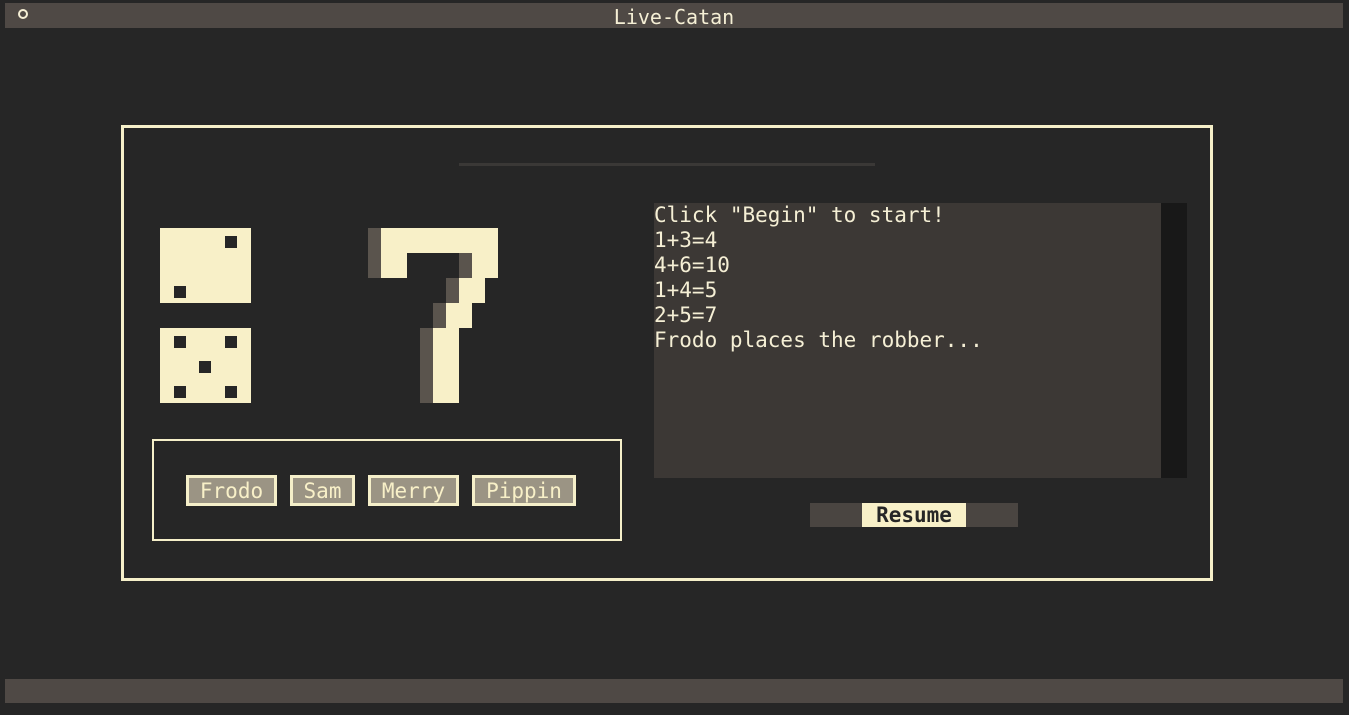 The height and width of the screenshot is (715, 1349). Describe the element at coordinates (413, 490) in the screenshot. I see `player-button-merry: Merry` at that location.